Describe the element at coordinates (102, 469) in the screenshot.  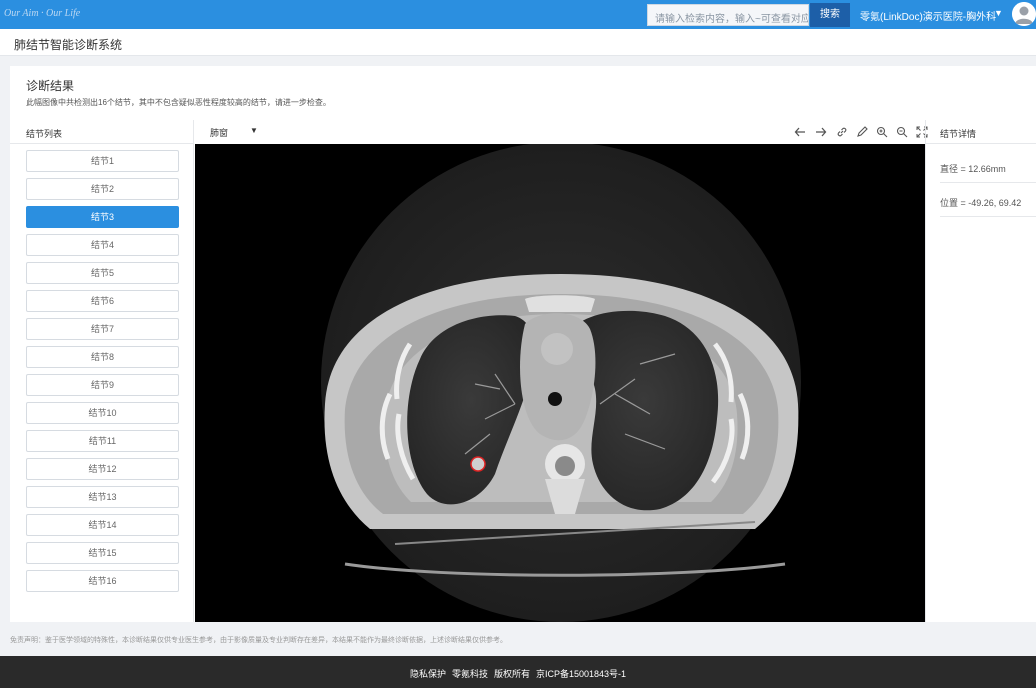
I see `nodule-item-12: 结节12` at that location.